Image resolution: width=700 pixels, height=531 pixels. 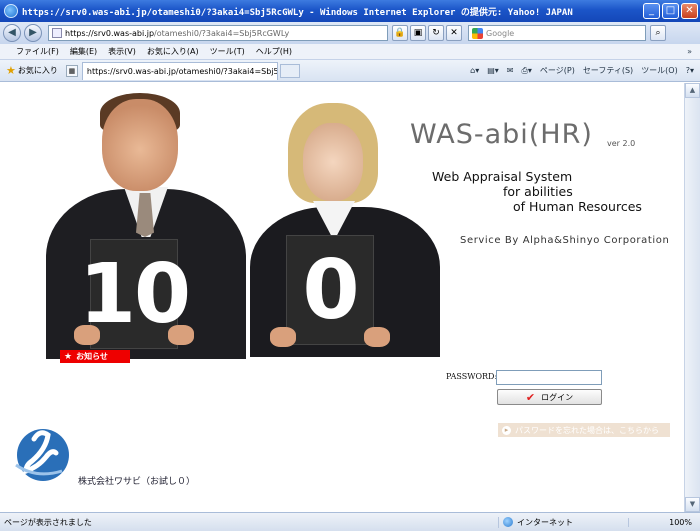 What do you see at coordinates (350, 521) in the screenshot?
I see `status-bar: ページが表示されました インターネット 100%` at bounding box center [350, 521].